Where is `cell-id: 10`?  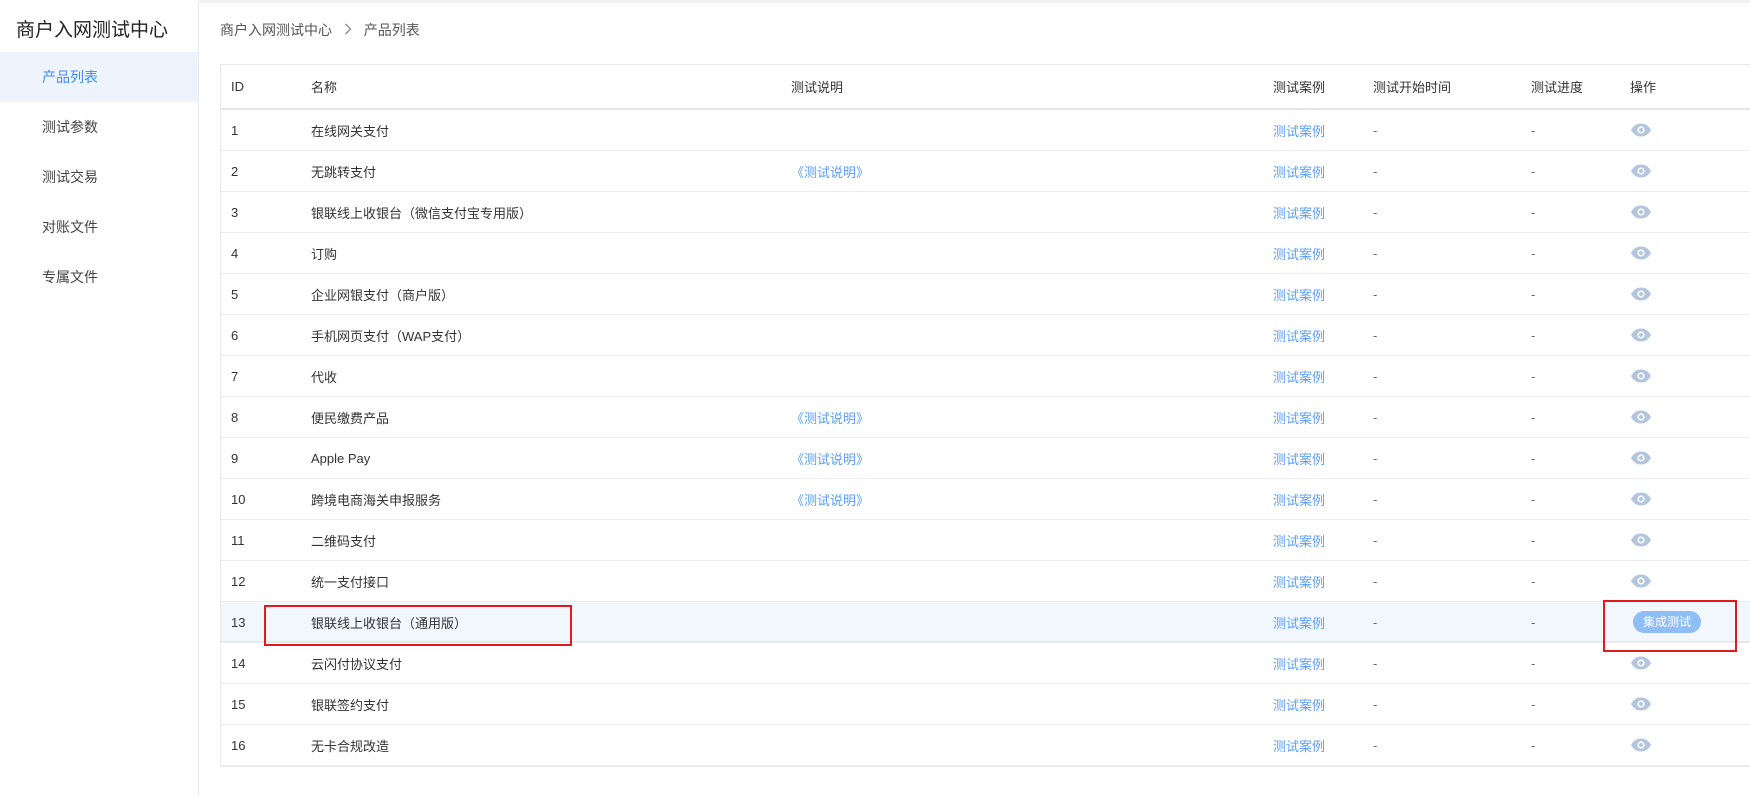
cell-id: 10 is located at coordinates (238, 499).